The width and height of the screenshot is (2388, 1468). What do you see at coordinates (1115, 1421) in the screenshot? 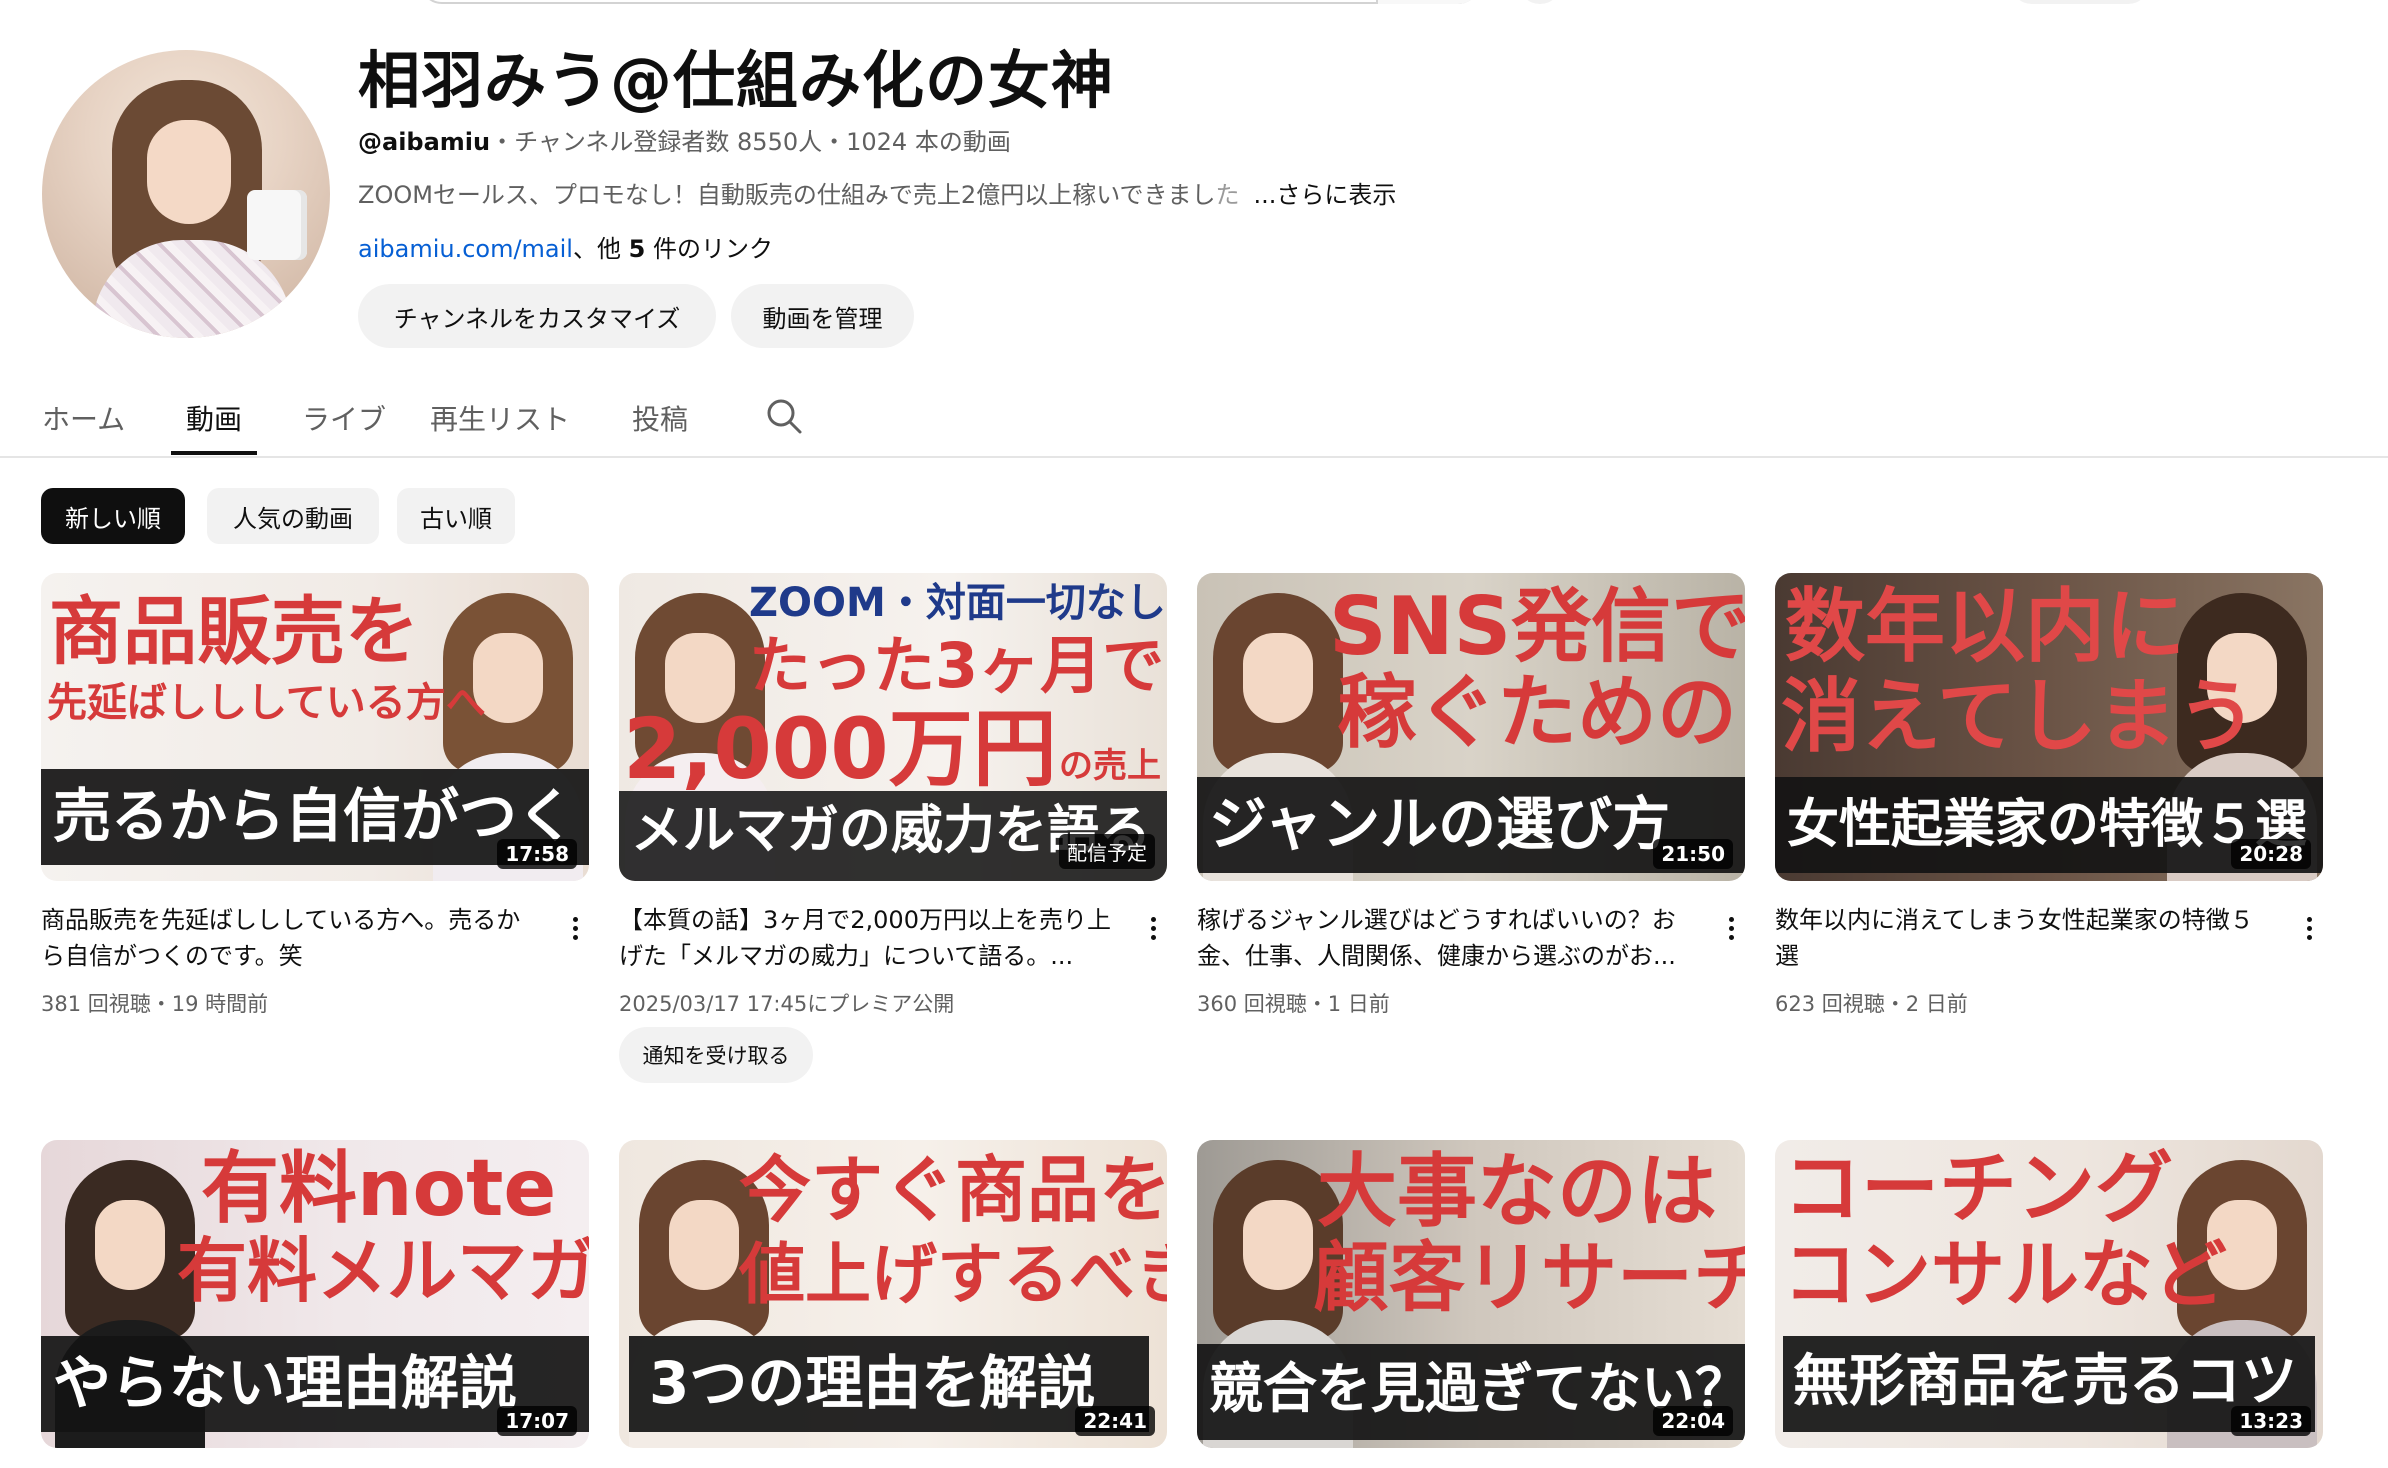
I see `duration-badge: 22:41` at bounding box center [1115, 1421].